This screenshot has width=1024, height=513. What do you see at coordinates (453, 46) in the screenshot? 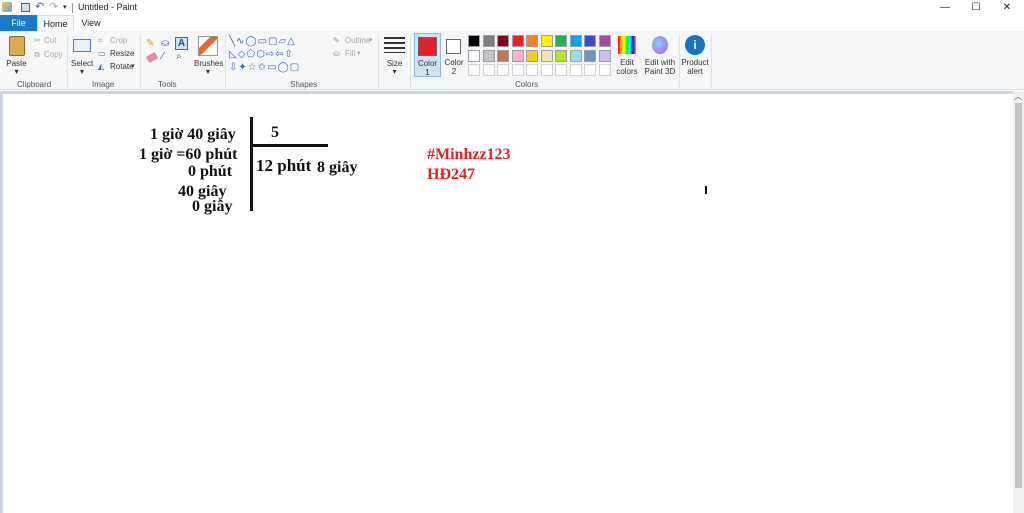
I see `color2-swatch` at bounding box center [453, 46].